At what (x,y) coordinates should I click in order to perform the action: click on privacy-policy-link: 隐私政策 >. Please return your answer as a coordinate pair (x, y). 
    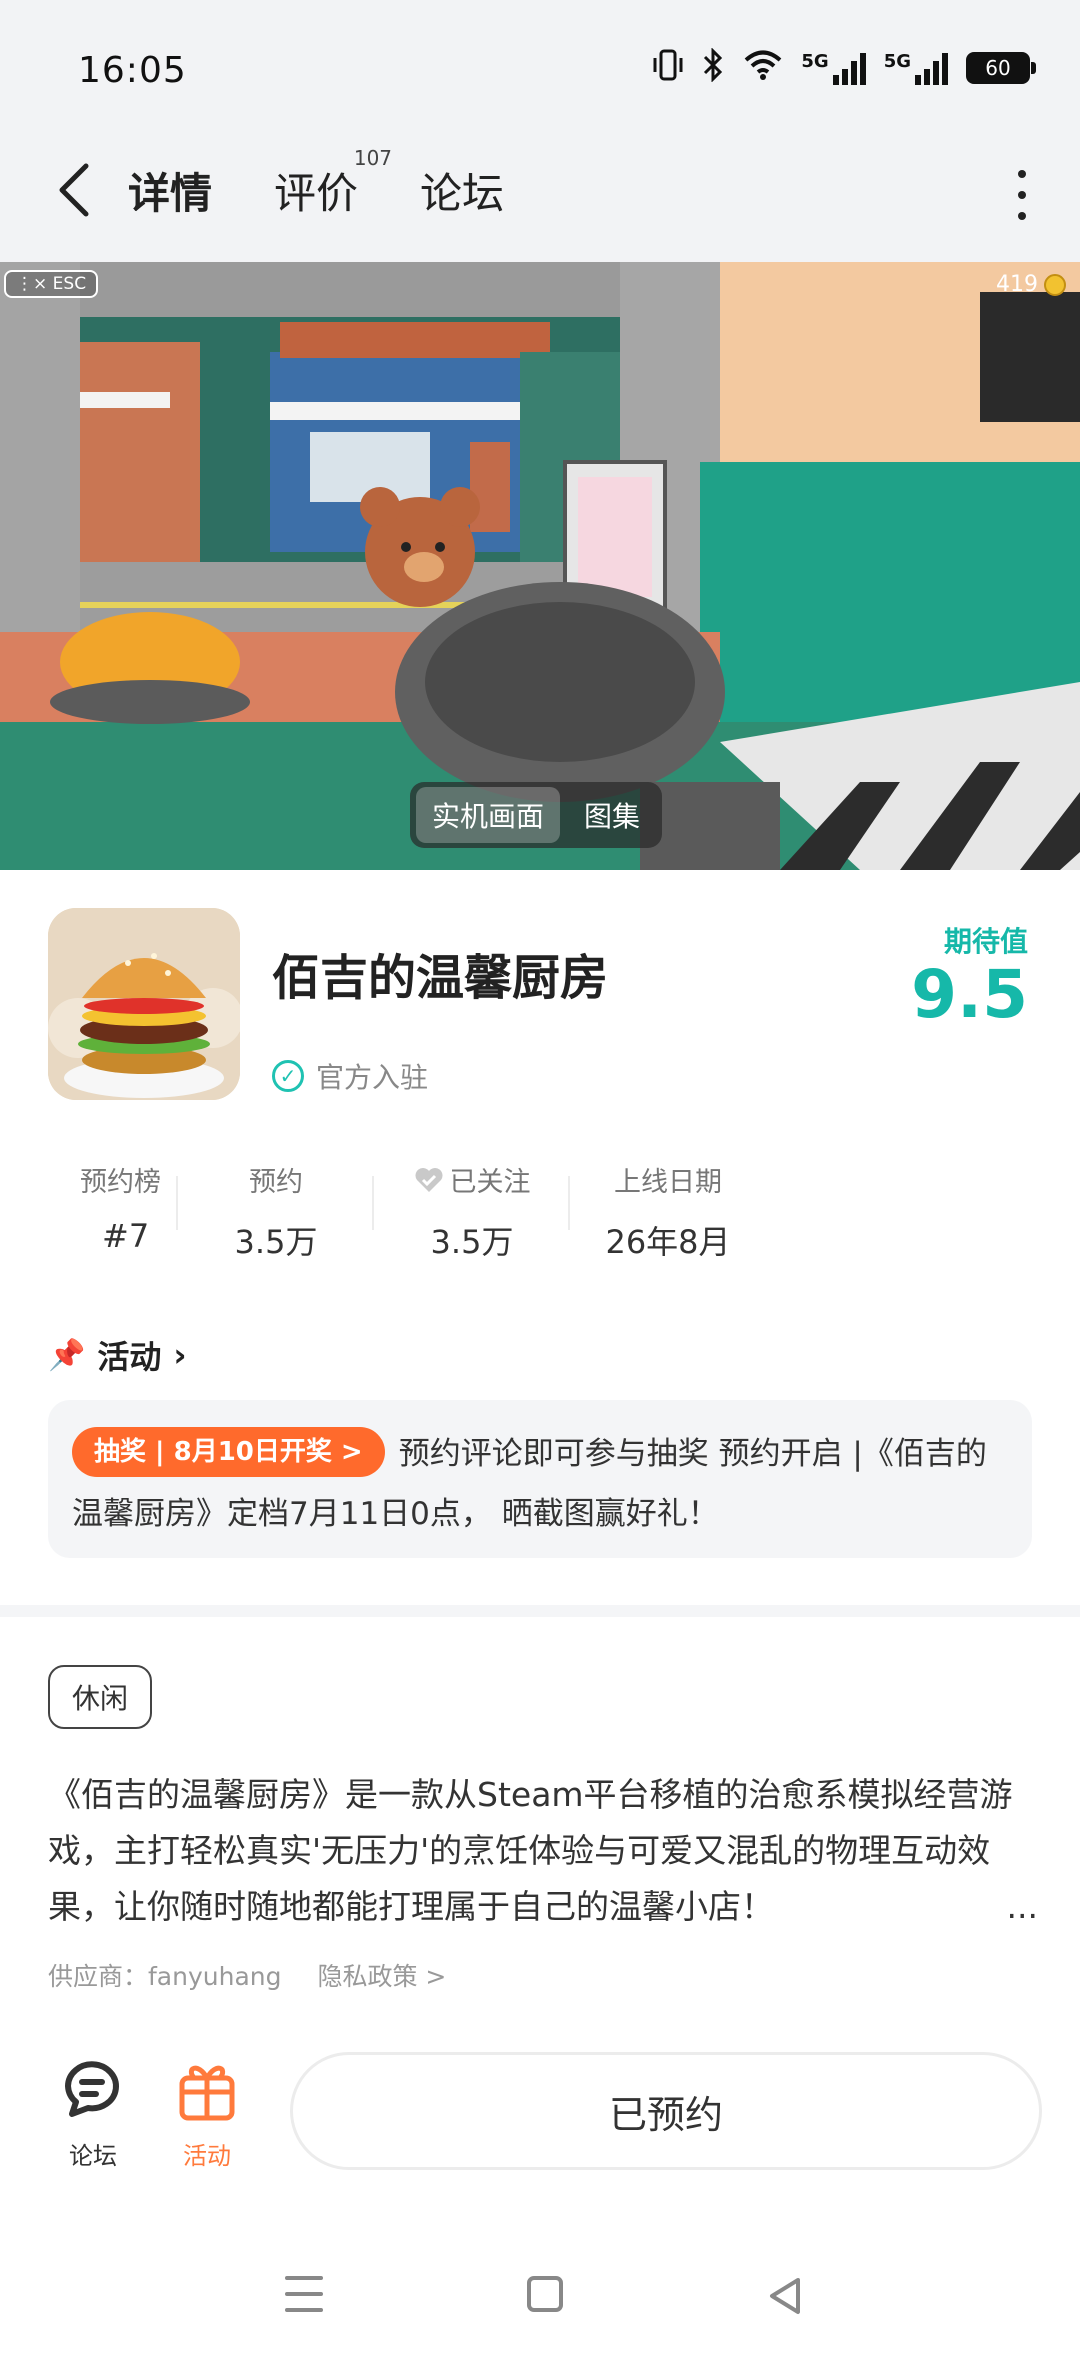
    Looking at the image, I should click on (381, 1975).